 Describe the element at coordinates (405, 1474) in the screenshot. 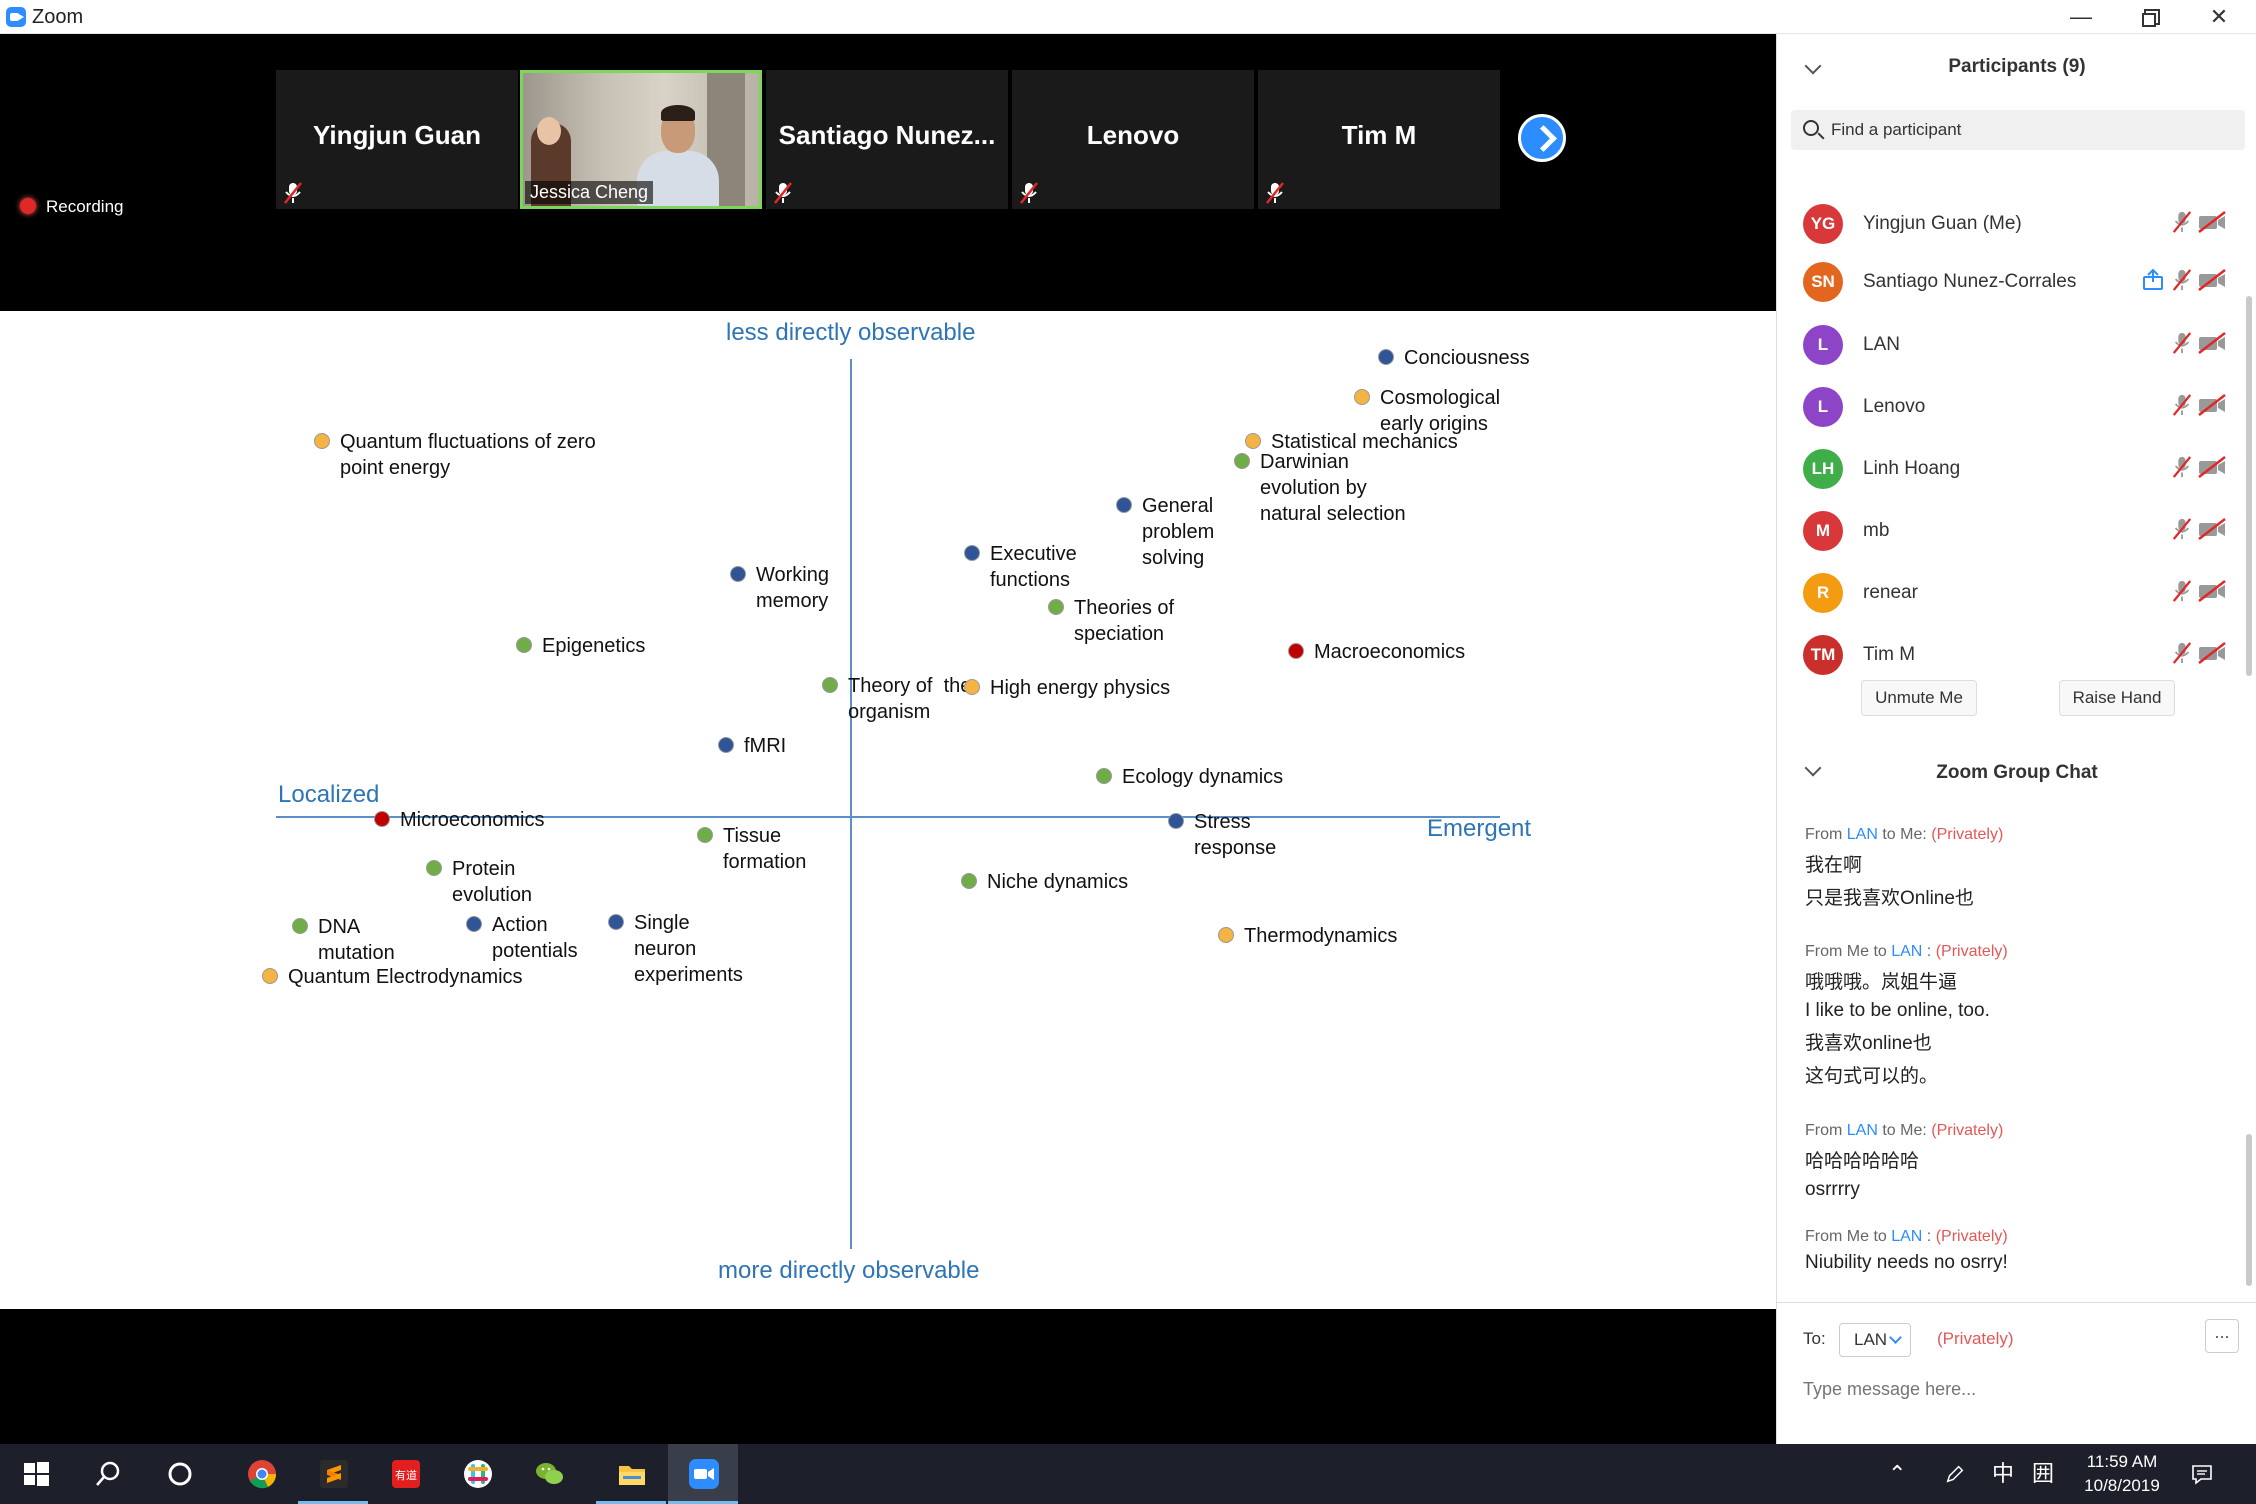

I see `taskbar-youdao: 有道` at that location.